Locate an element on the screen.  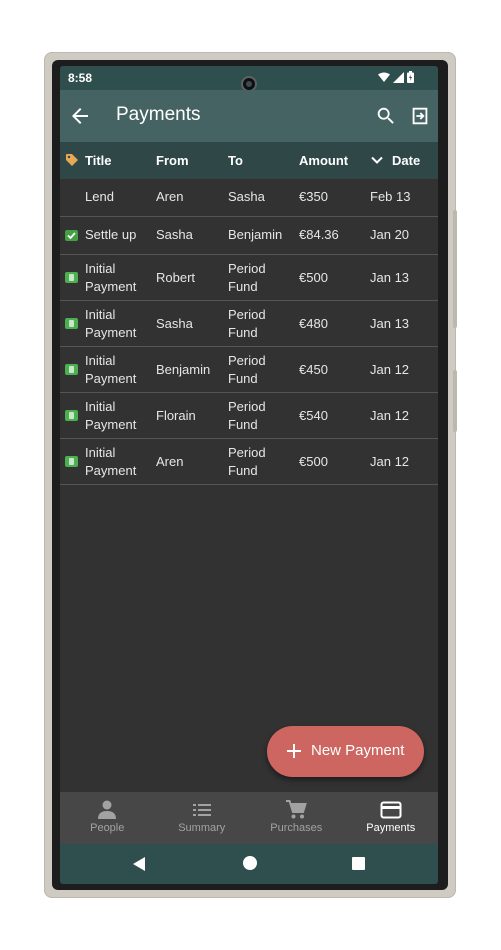
nav-label: Purchases is located at coordinates (296, 828).